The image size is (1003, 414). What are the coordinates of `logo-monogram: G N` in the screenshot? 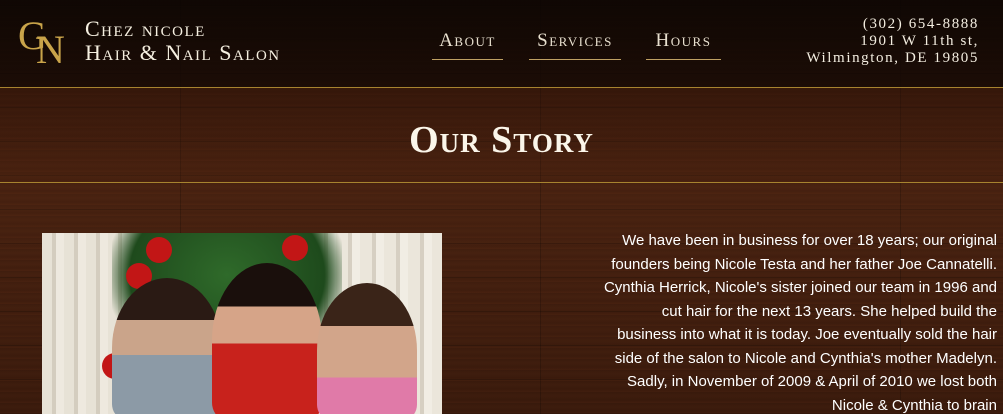 It's located at (43, 42).